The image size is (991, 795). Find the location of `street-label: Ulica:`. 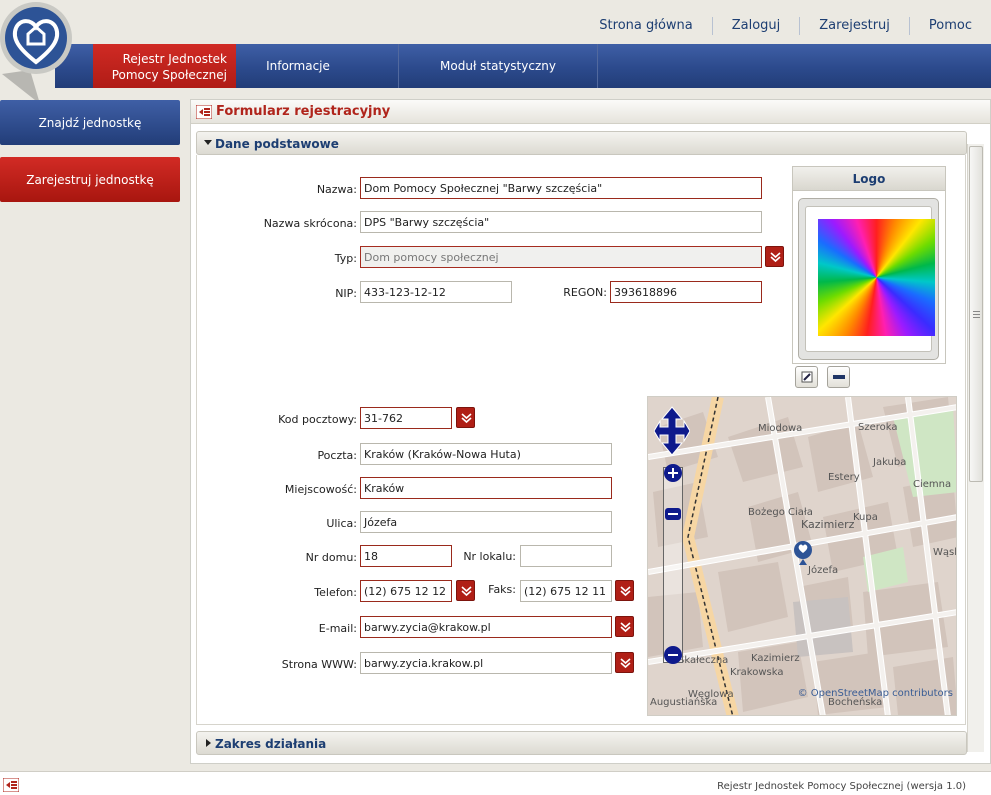

street-label: Ulica: is located at coordinates (341, 523).